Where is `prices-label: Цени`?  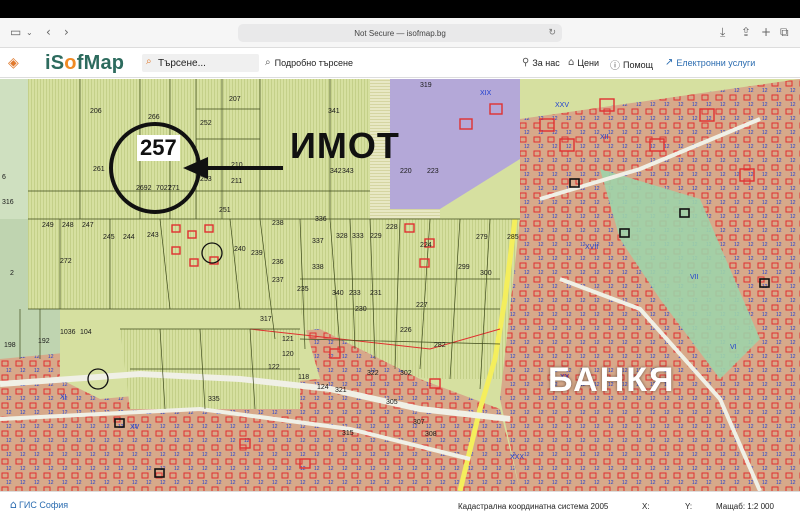 prices-label: Цени is located at coordinates (588, 62).